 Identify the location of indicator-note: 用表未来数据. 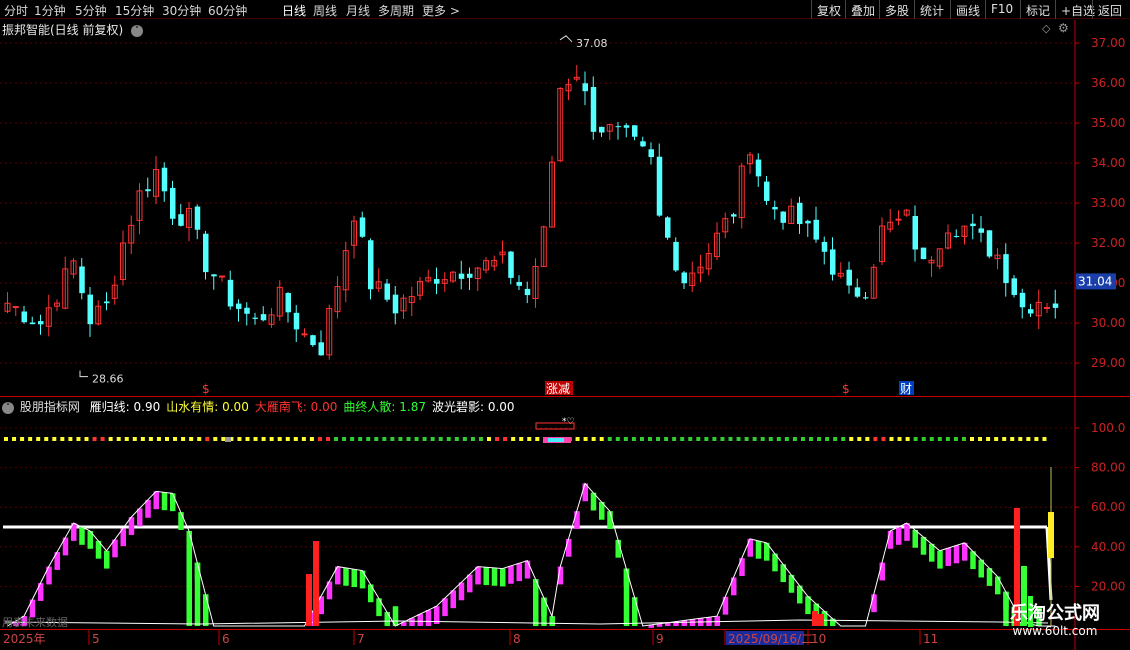
(35, 622).